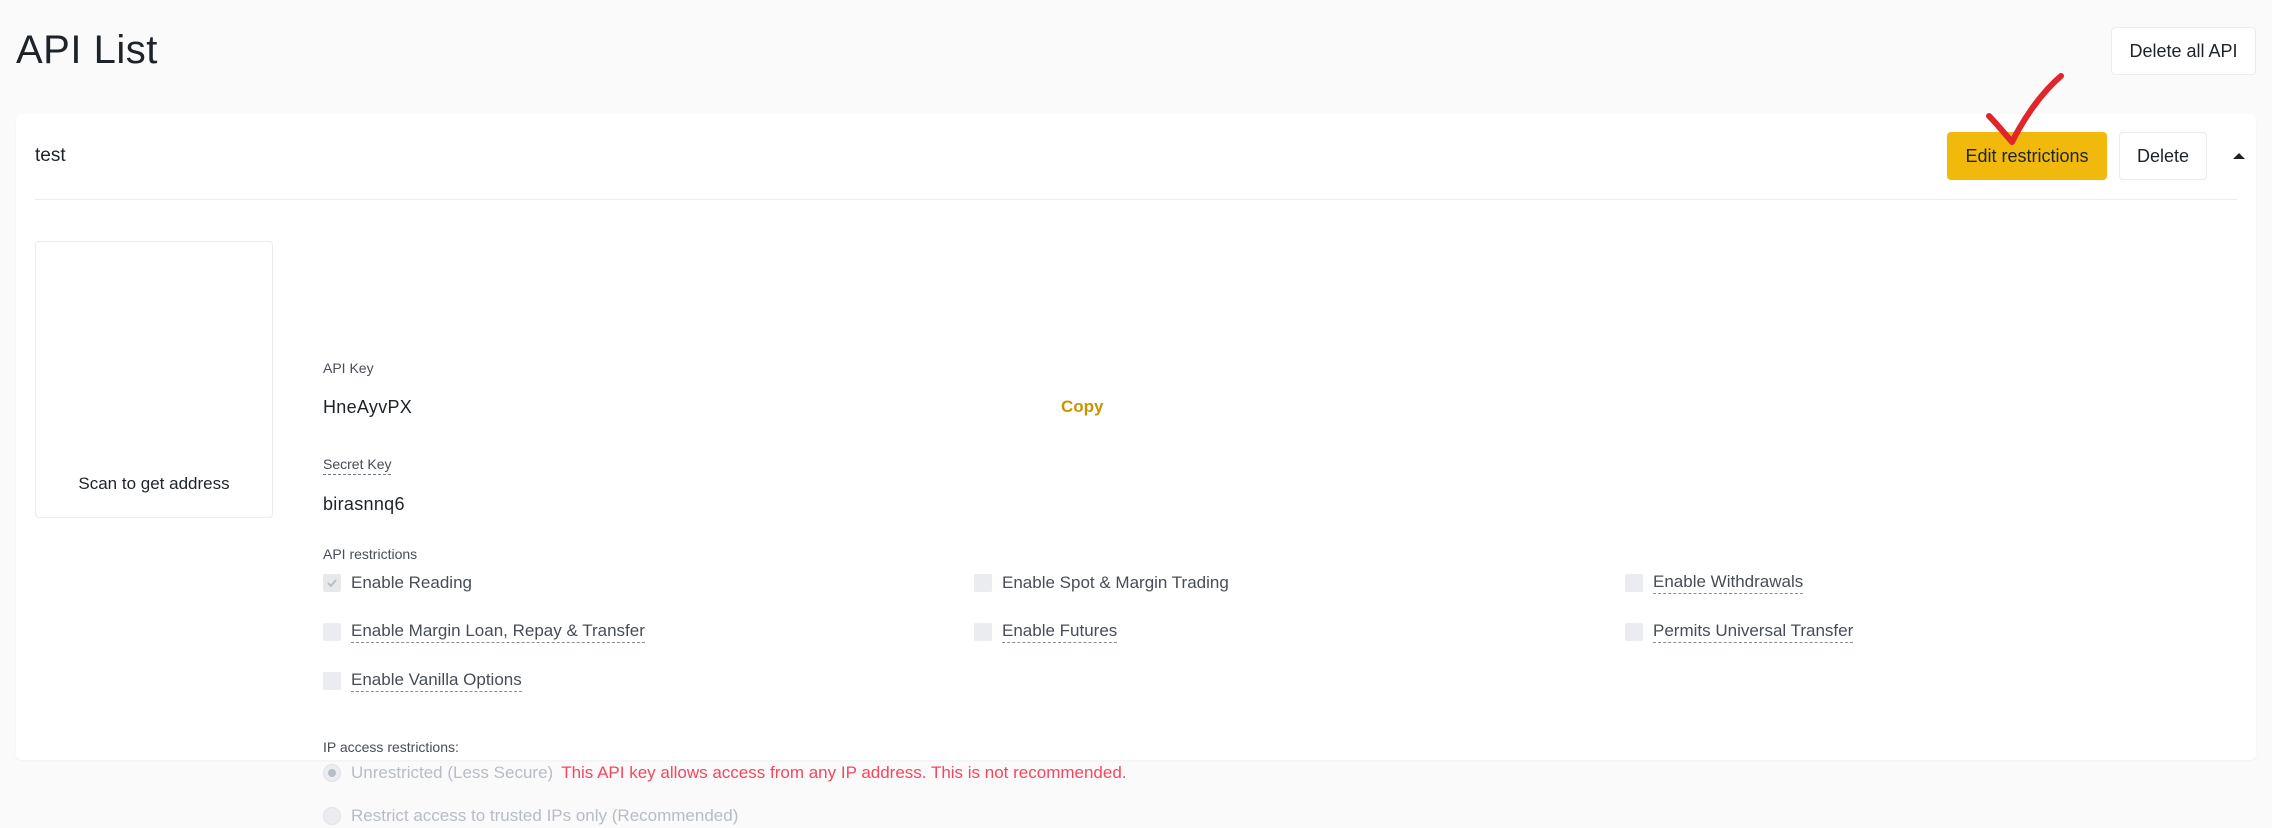 The width and height of the screenshot is (2272, 828). What do you see at coordinates (452, 772) in the screenshot?
I see `radio-label: Unrestricted (Less Secure)` at bounding box center [452, 772].